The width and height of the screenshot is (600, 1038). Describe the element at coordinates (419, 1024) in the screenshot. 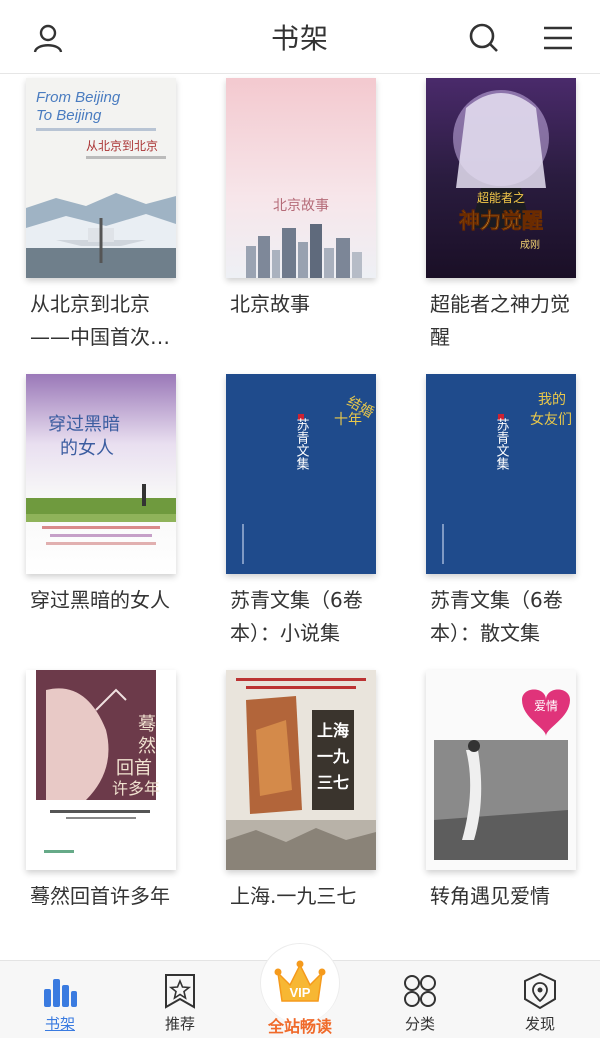

I see `tab-label: 分类` at that location.